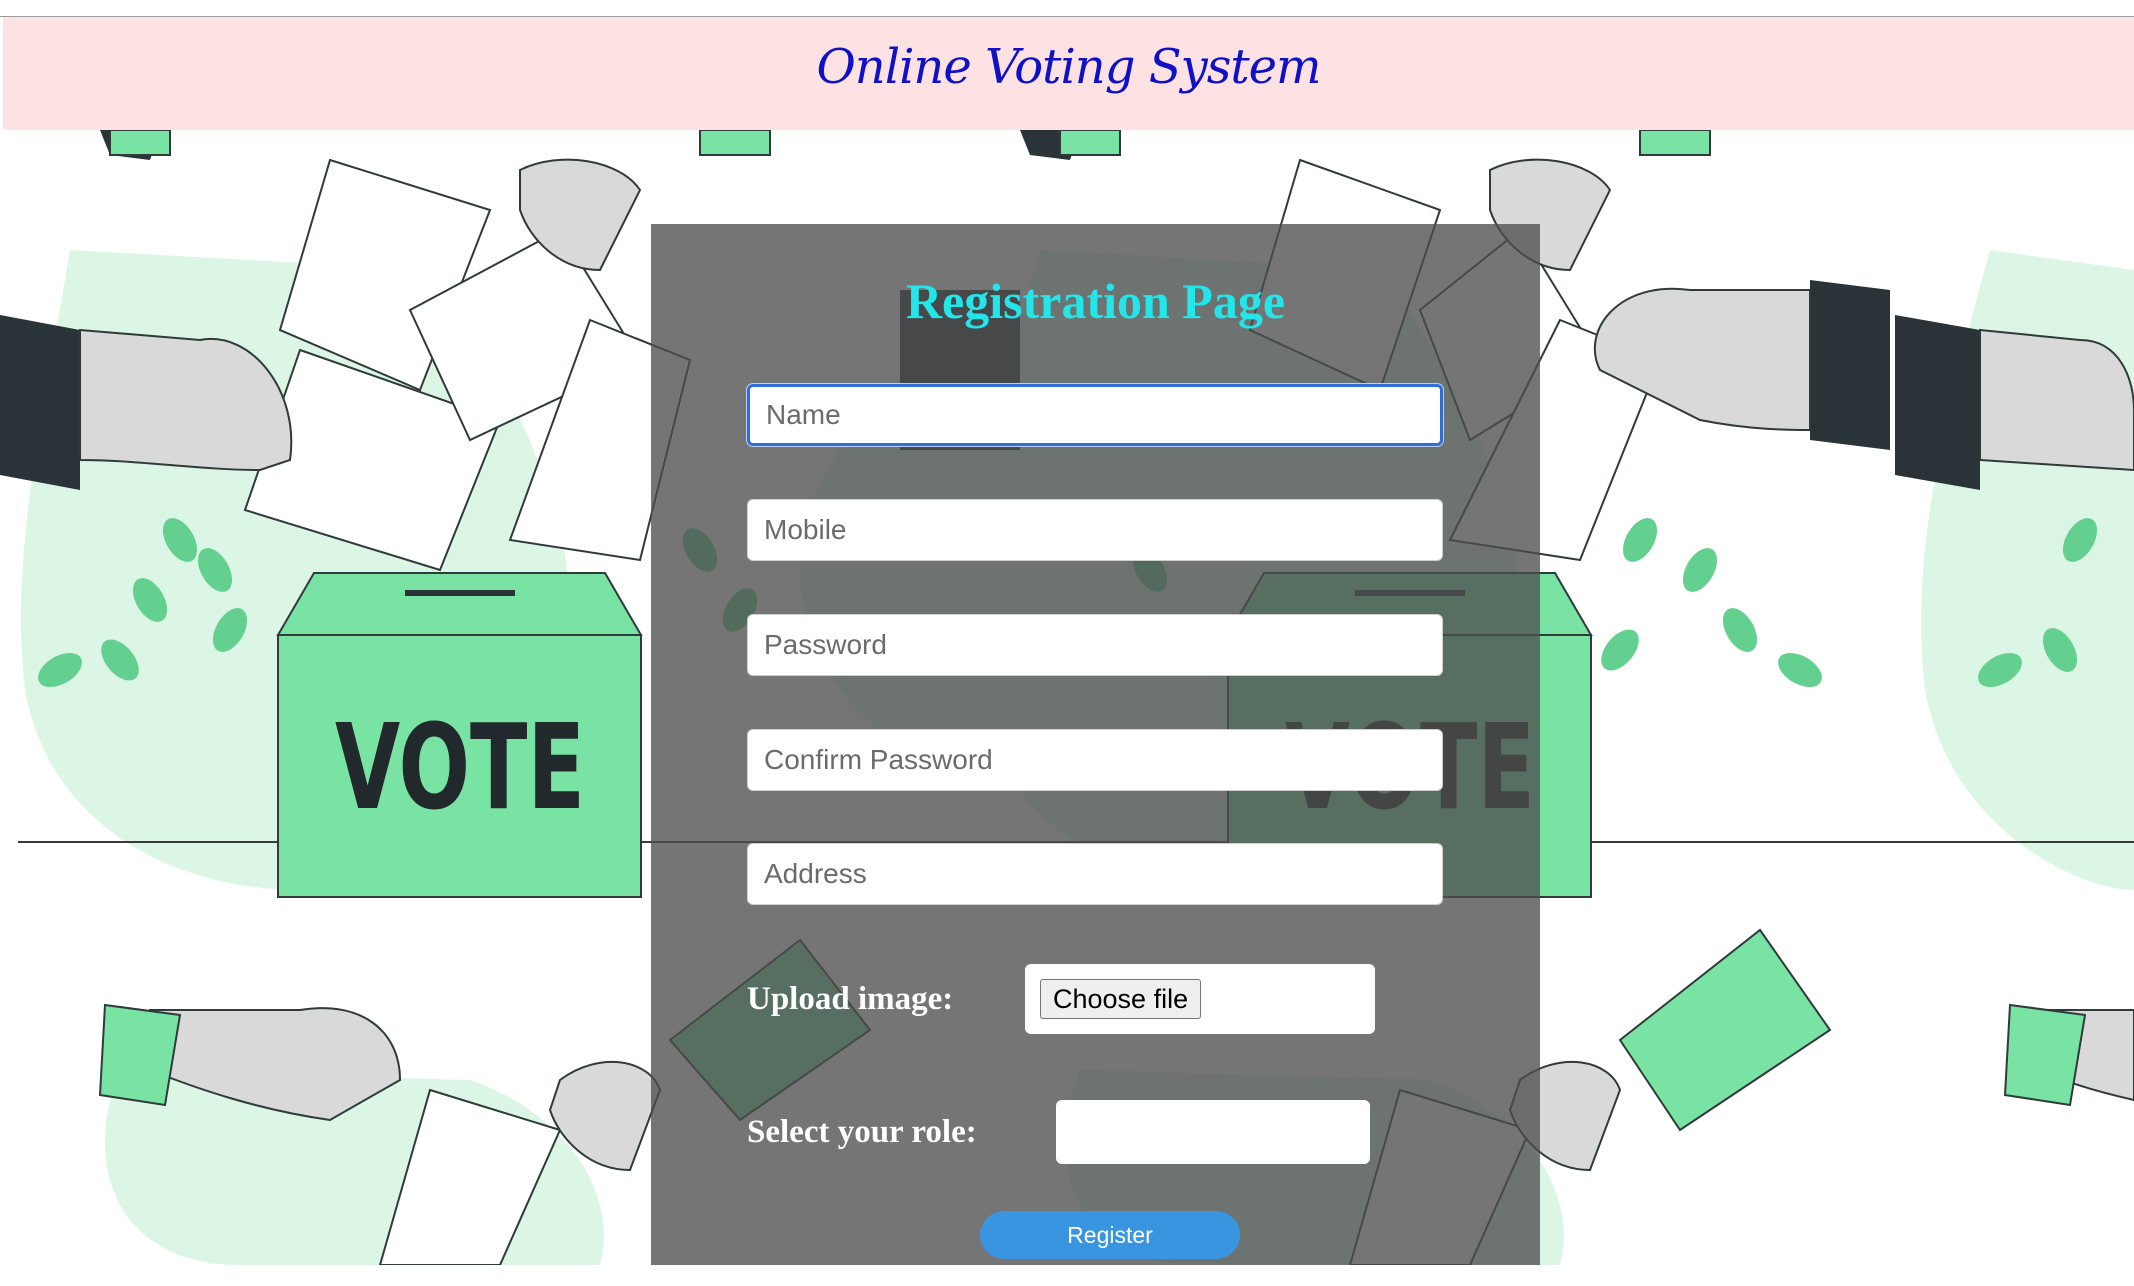  What do you see at coordinates (850, 999) in the screenshot?
I see `upload-image-label: Upload image:` at bounding box center [850, 999].